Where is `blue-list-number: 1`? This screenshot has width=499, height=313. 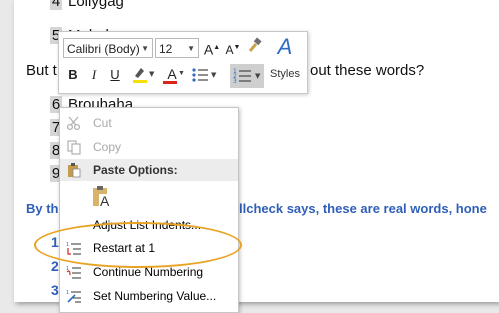 blue-list-number: 1 is located at coordinates (55, 242).